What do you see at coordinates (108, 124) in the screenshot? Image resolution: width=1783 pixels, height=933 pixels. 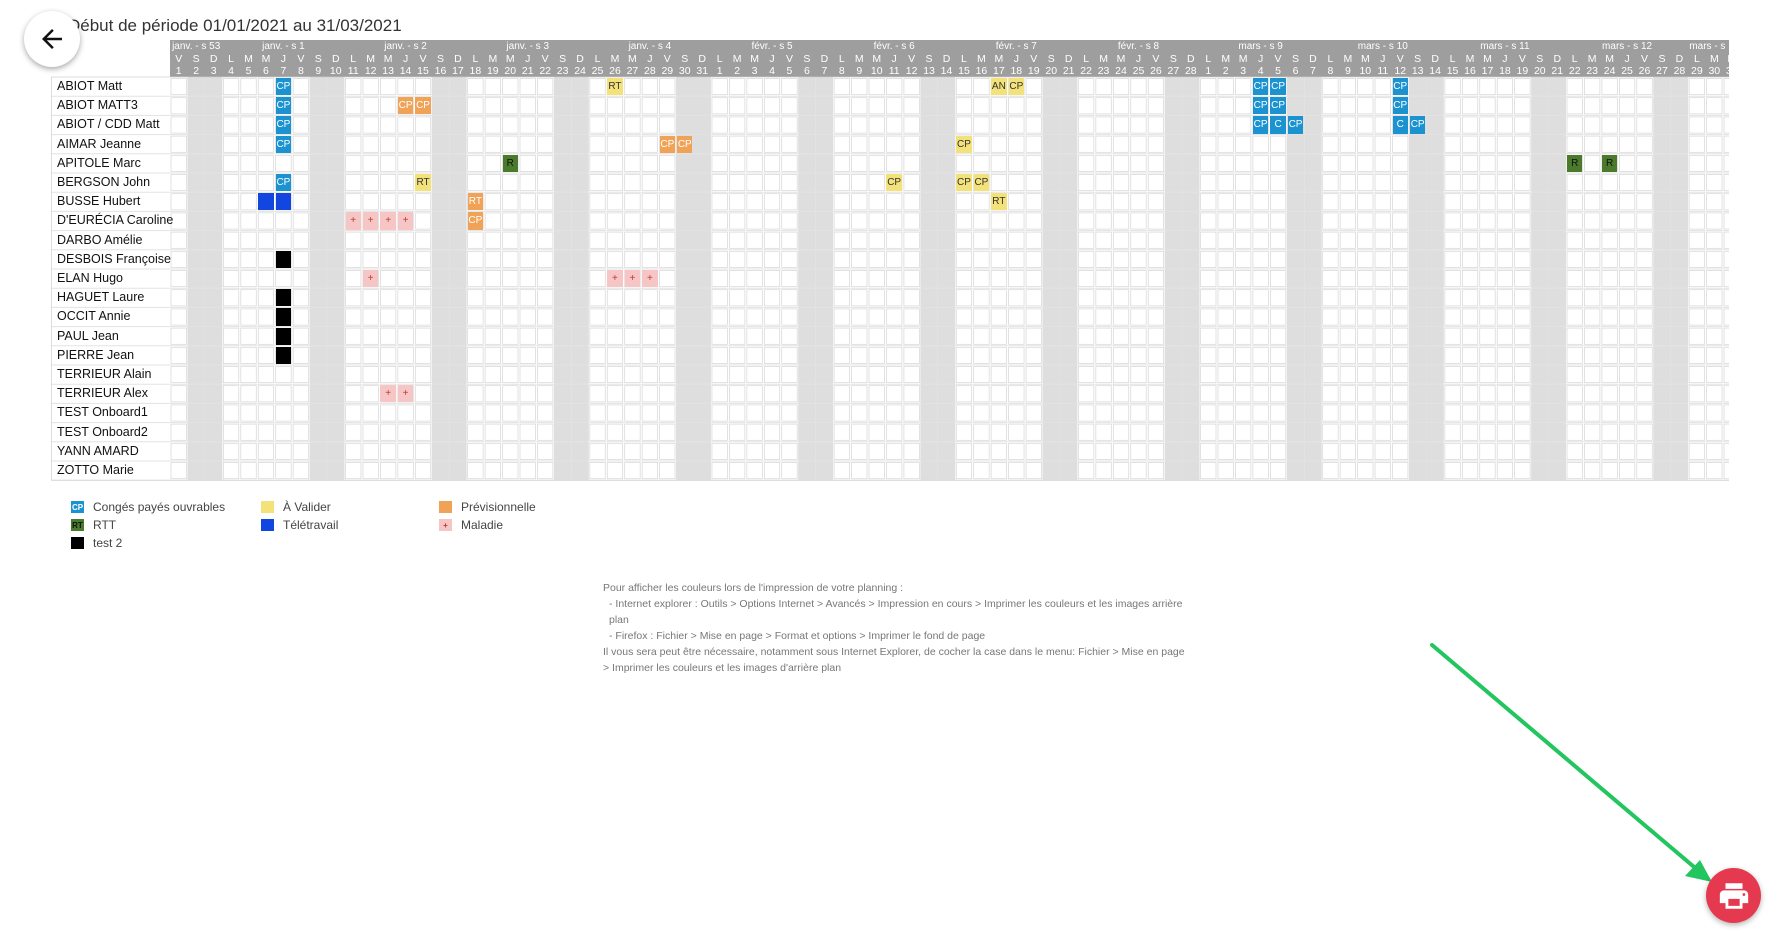 I see `employee-name: ABIOT / CDD Matt` at bounding box center [108, 124].